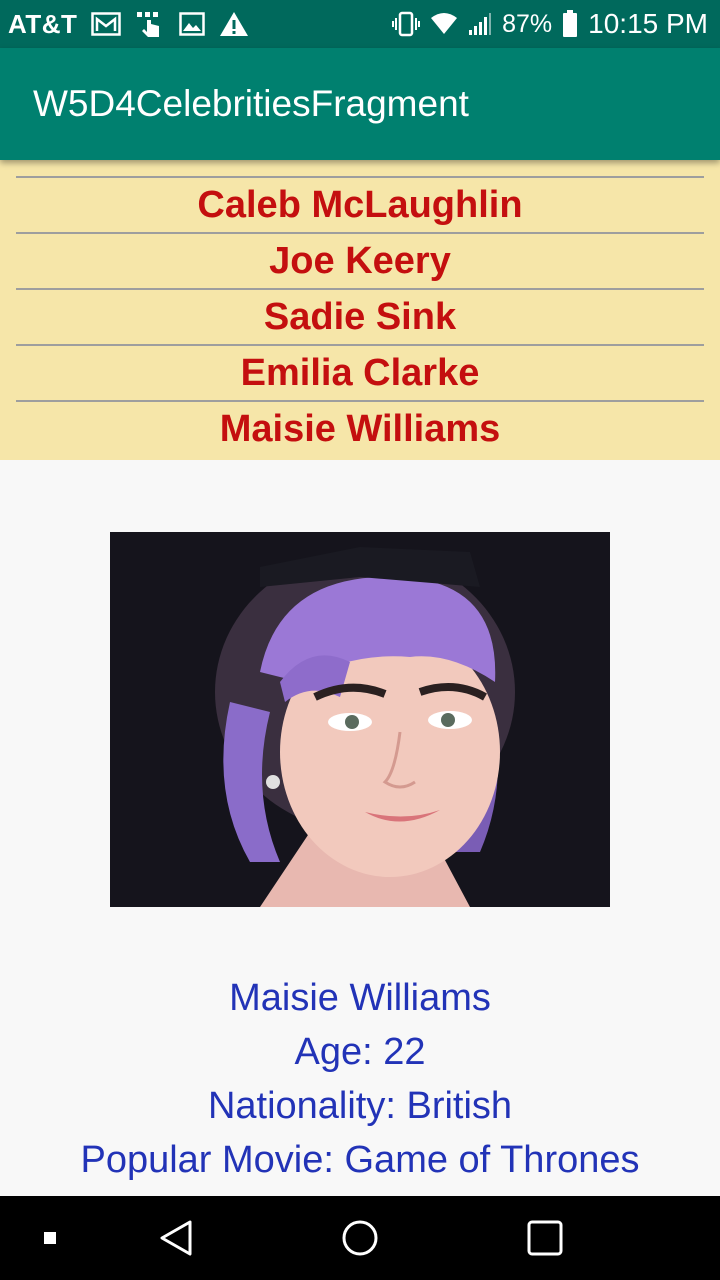  I want to click on celebrity-list-item: Emilia Clarke, so click(360, 372).